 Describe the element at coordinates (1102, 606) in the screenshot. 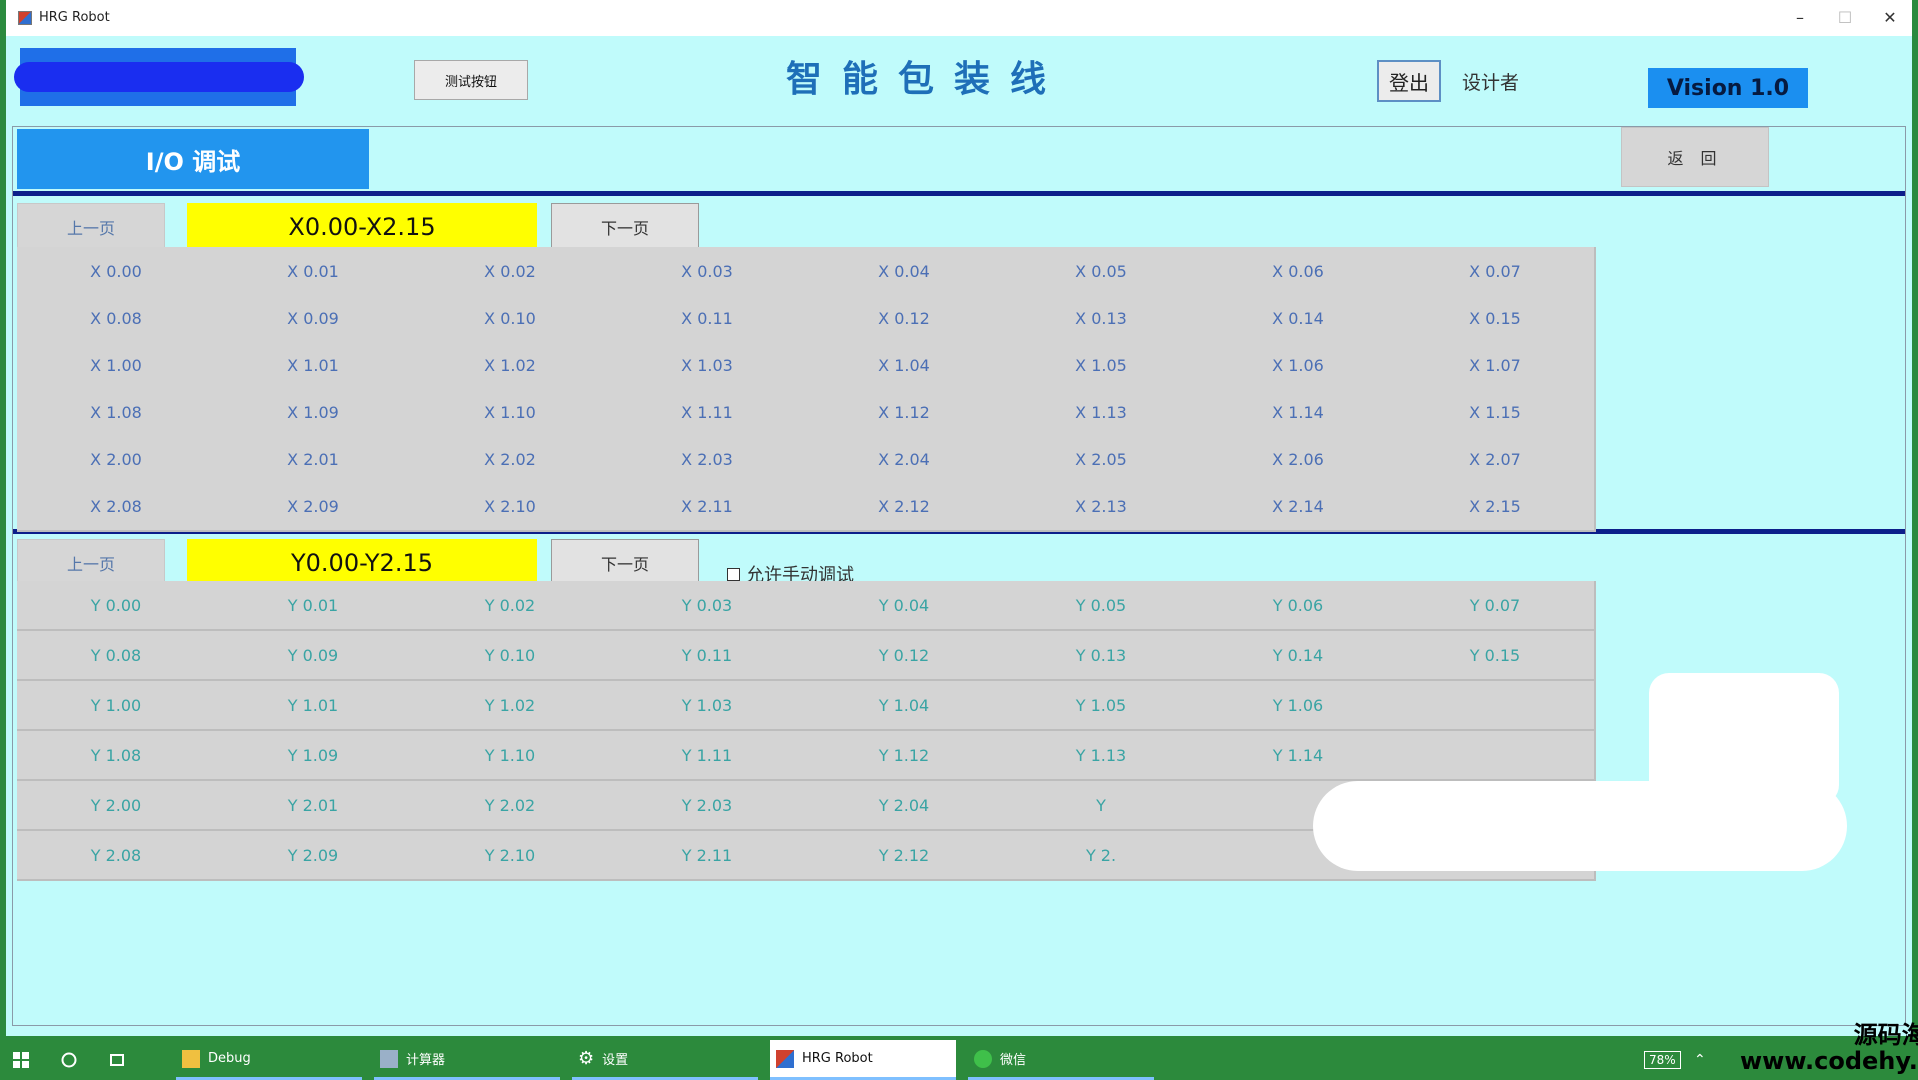

I see `y-io-button: Y 0.05` at that location.